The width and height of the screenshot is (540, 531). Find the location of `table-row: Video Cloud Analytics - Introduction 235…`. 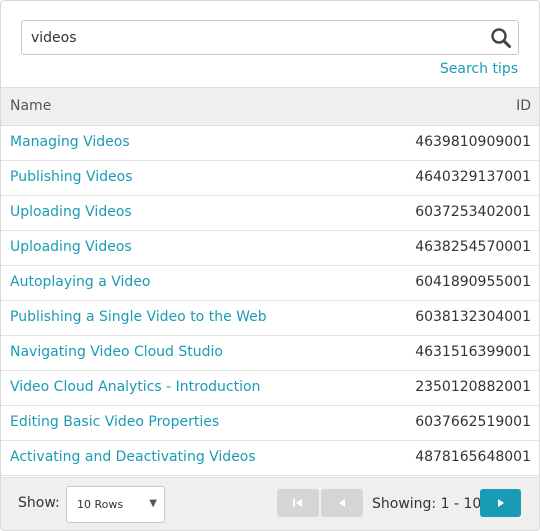

table-row: Video Cloud Analytics - Introduction 235… is located at coordinates (270, 388).